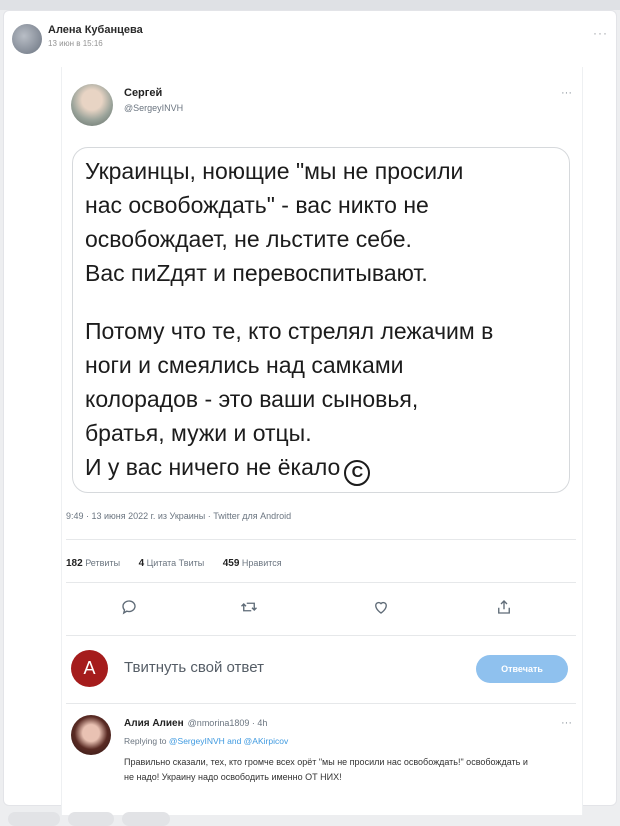 The width and height of the screenshot is (620, 826). Describe the element at coordinates (27, 39) in the screenshot. I see `author-avatar` at that location.